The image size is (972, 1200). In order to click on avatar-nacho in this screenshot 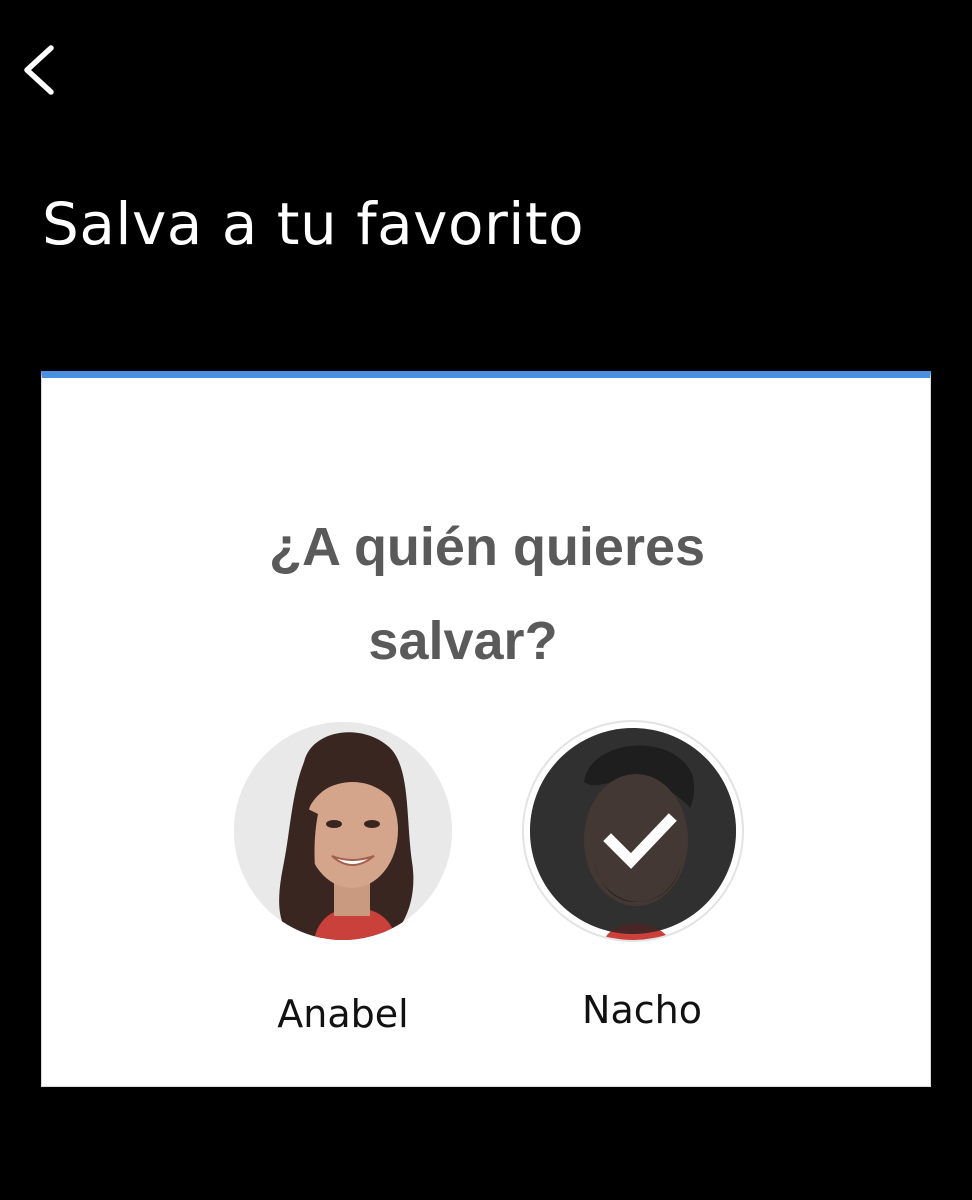, I will do `click(633, 831)`.